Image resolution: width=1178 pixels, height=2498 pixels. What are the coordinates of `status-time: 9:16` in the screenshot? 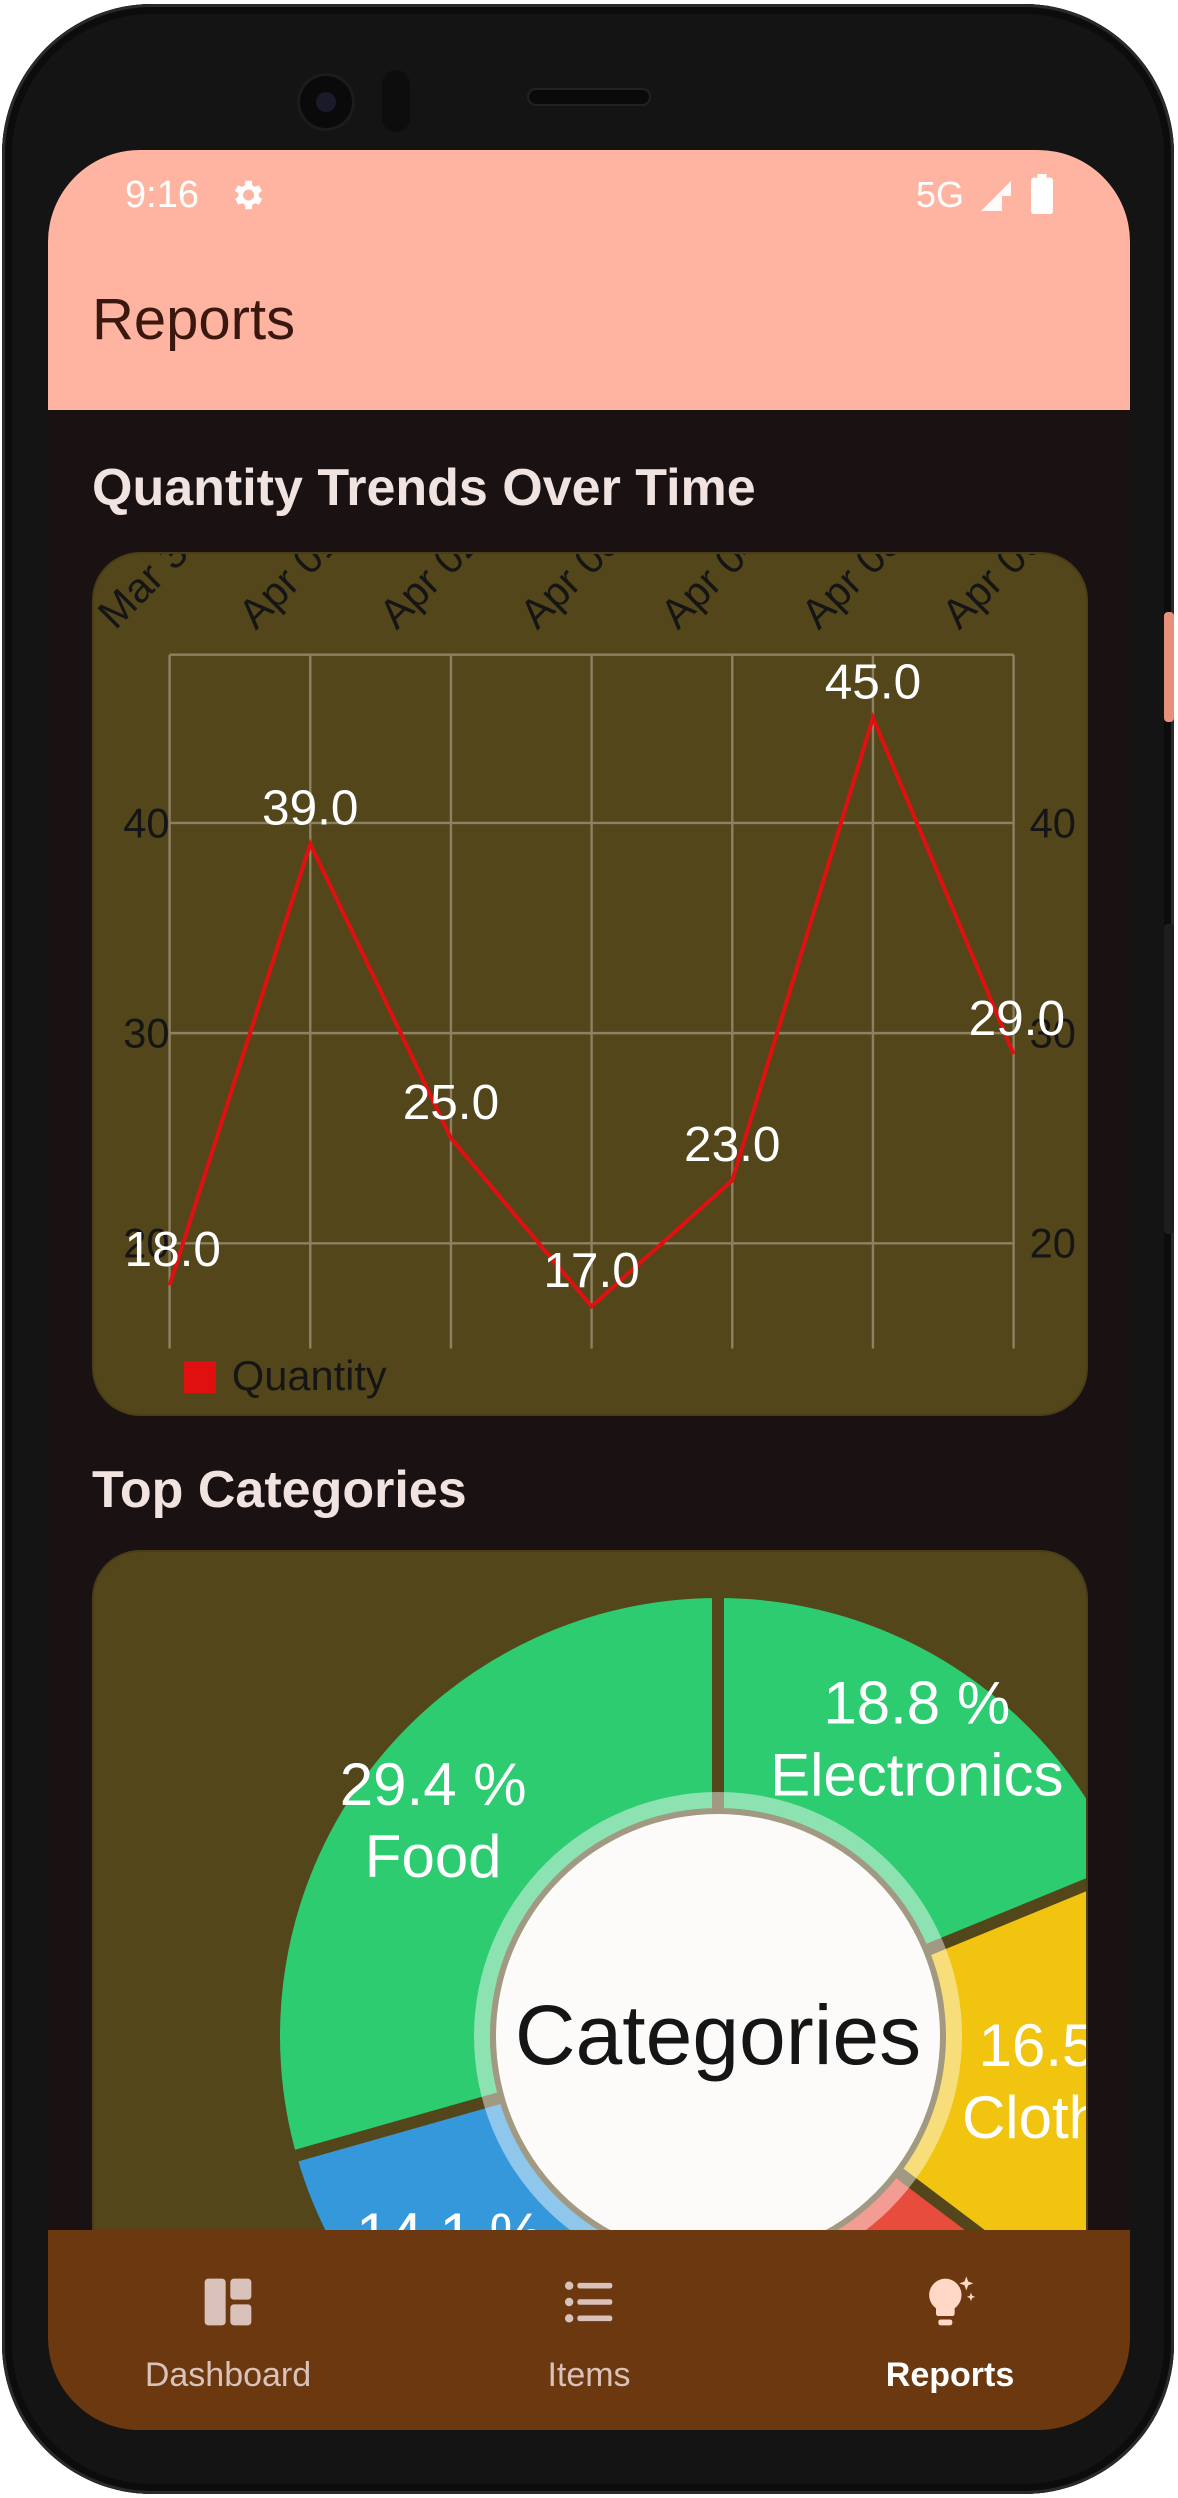 It's located at (162, 195).